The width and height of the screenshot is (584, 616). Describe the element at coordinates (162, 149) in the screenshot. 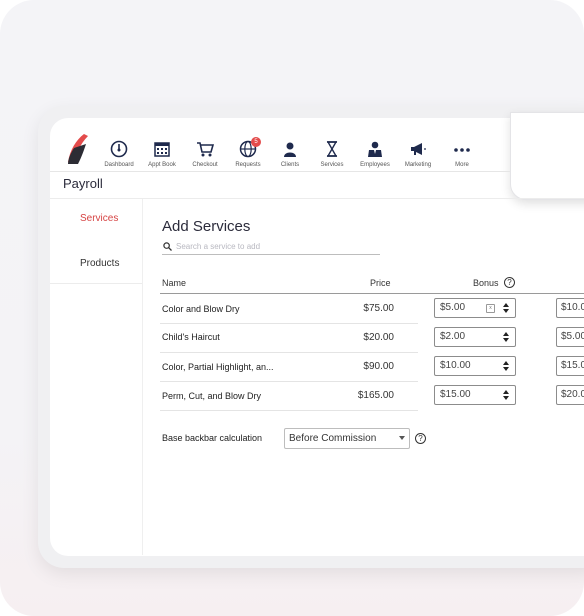

I see `calendar-icon` at that location.